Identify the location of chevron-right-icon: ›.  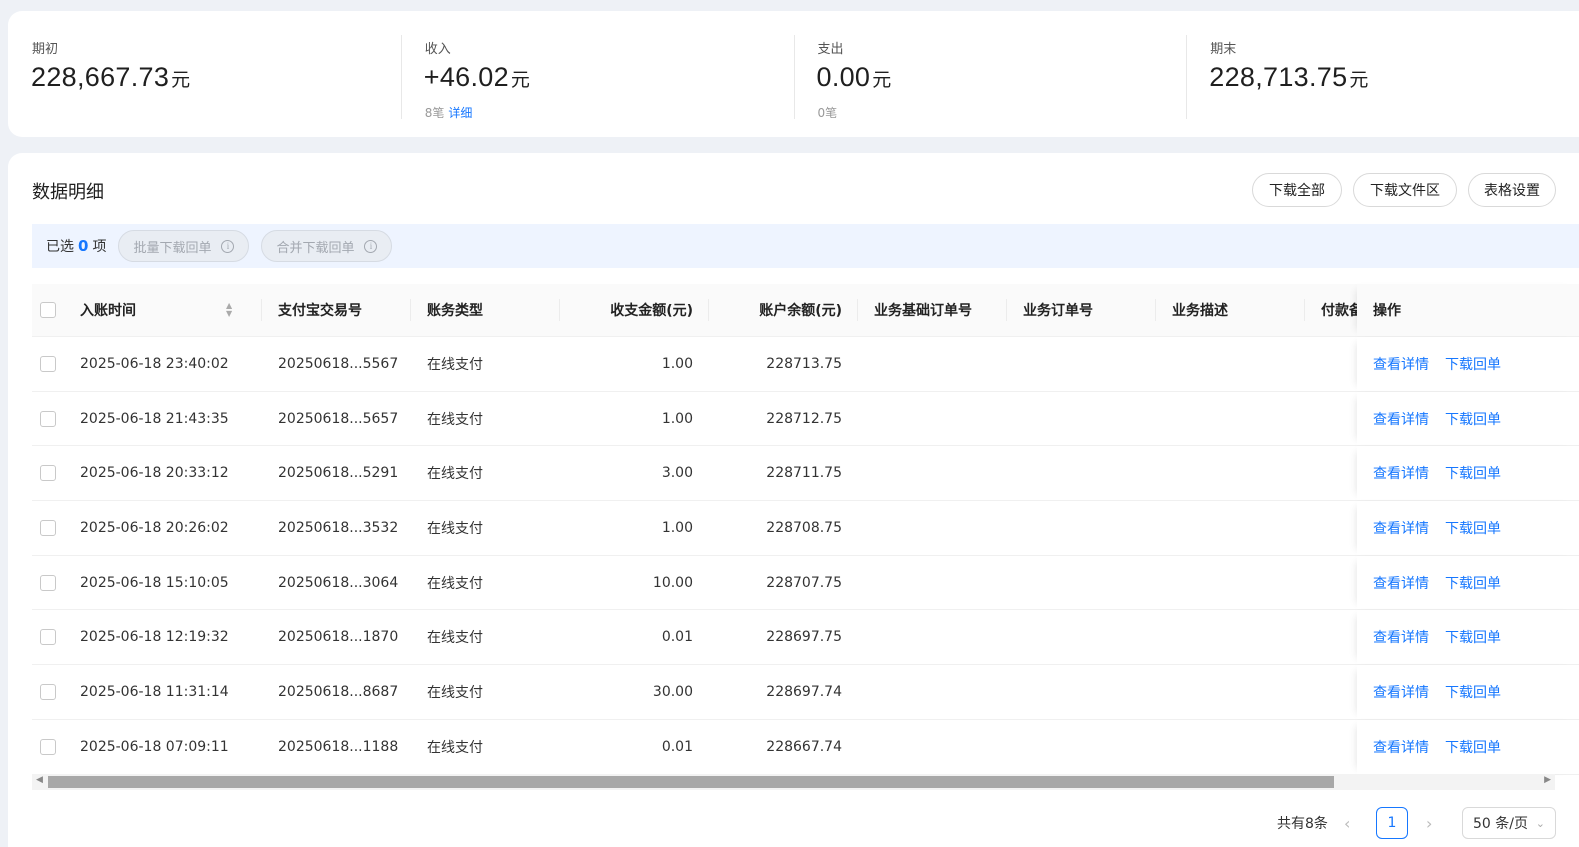
(1429, 823).